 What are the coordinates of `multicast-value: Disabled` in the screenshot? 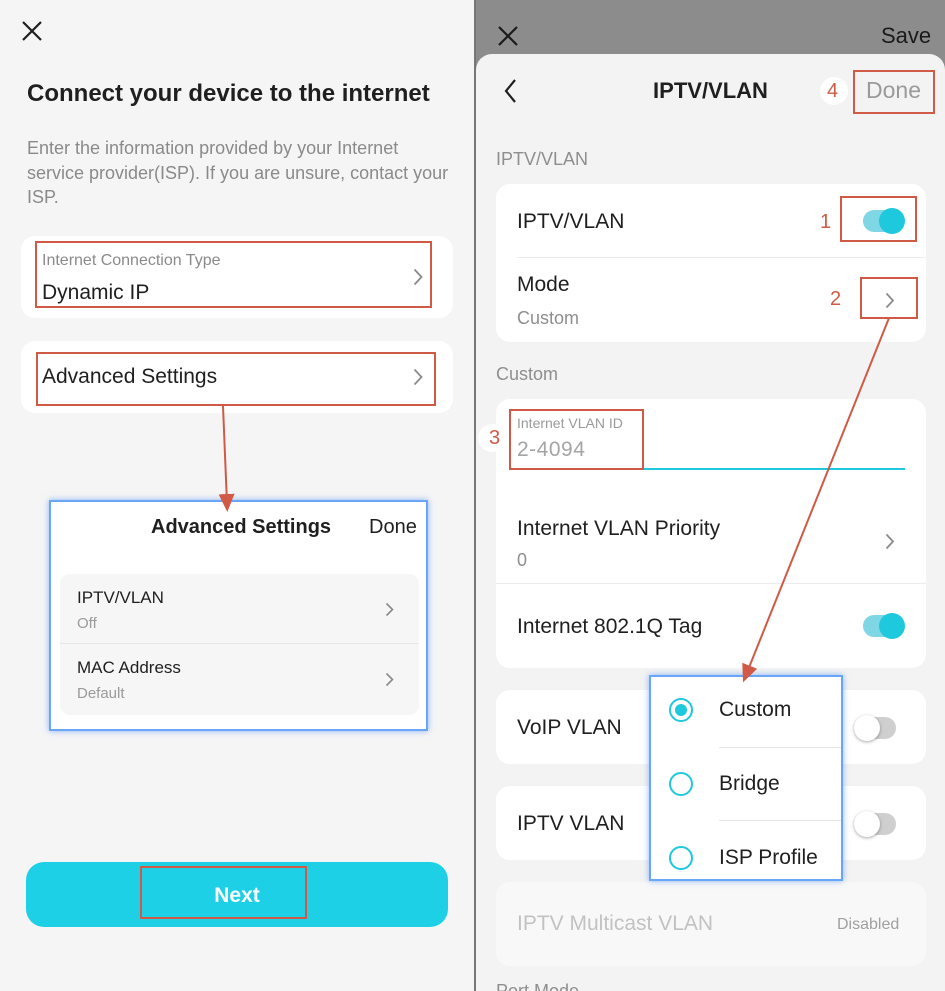 It's located at (868, 924).